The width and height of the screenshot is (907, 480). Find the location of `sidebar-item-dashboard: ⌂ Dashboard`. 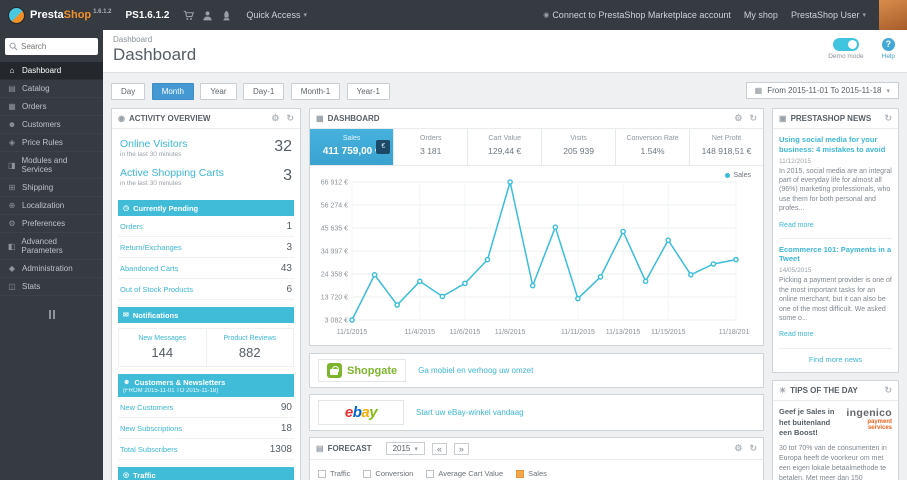

sidebar-item-dashboard: ⌂ Dashboard is located at coordinates (51, 71).